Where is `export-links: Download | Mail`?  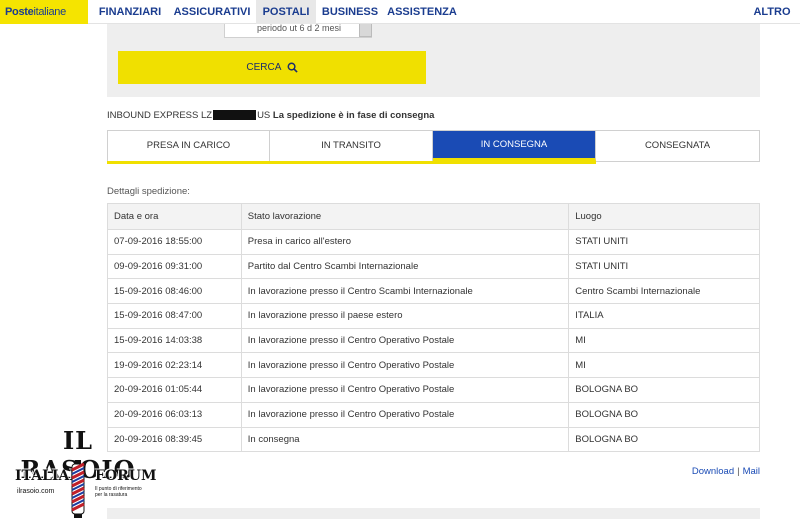
export-links: Download | Mail is located at coordinates (726, 471).